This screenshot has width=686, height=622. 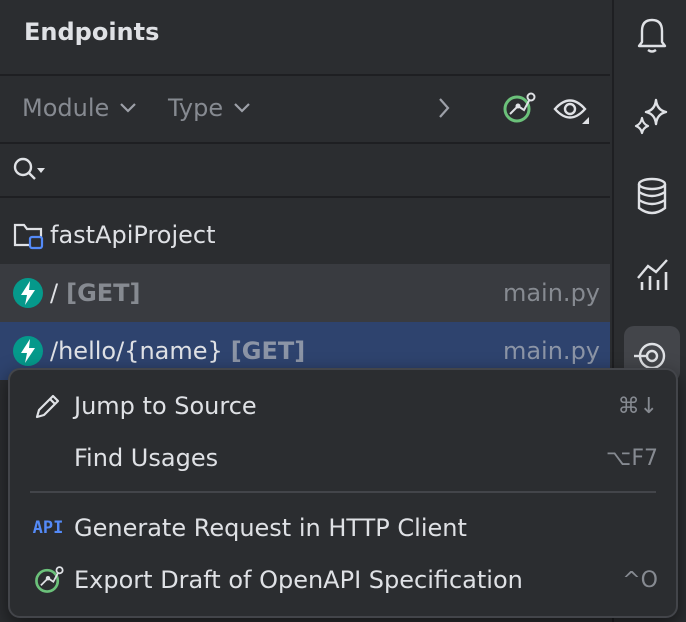 I want to click on project-node: fastApiProject, so click(x=305, y=235).